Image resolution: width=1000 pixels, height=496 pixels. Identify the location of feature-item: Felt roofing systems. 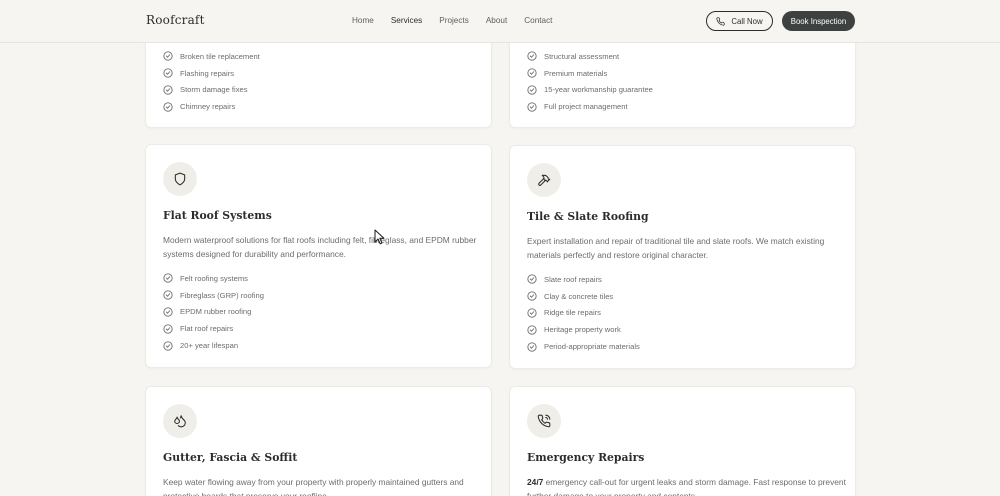
(213, 278).